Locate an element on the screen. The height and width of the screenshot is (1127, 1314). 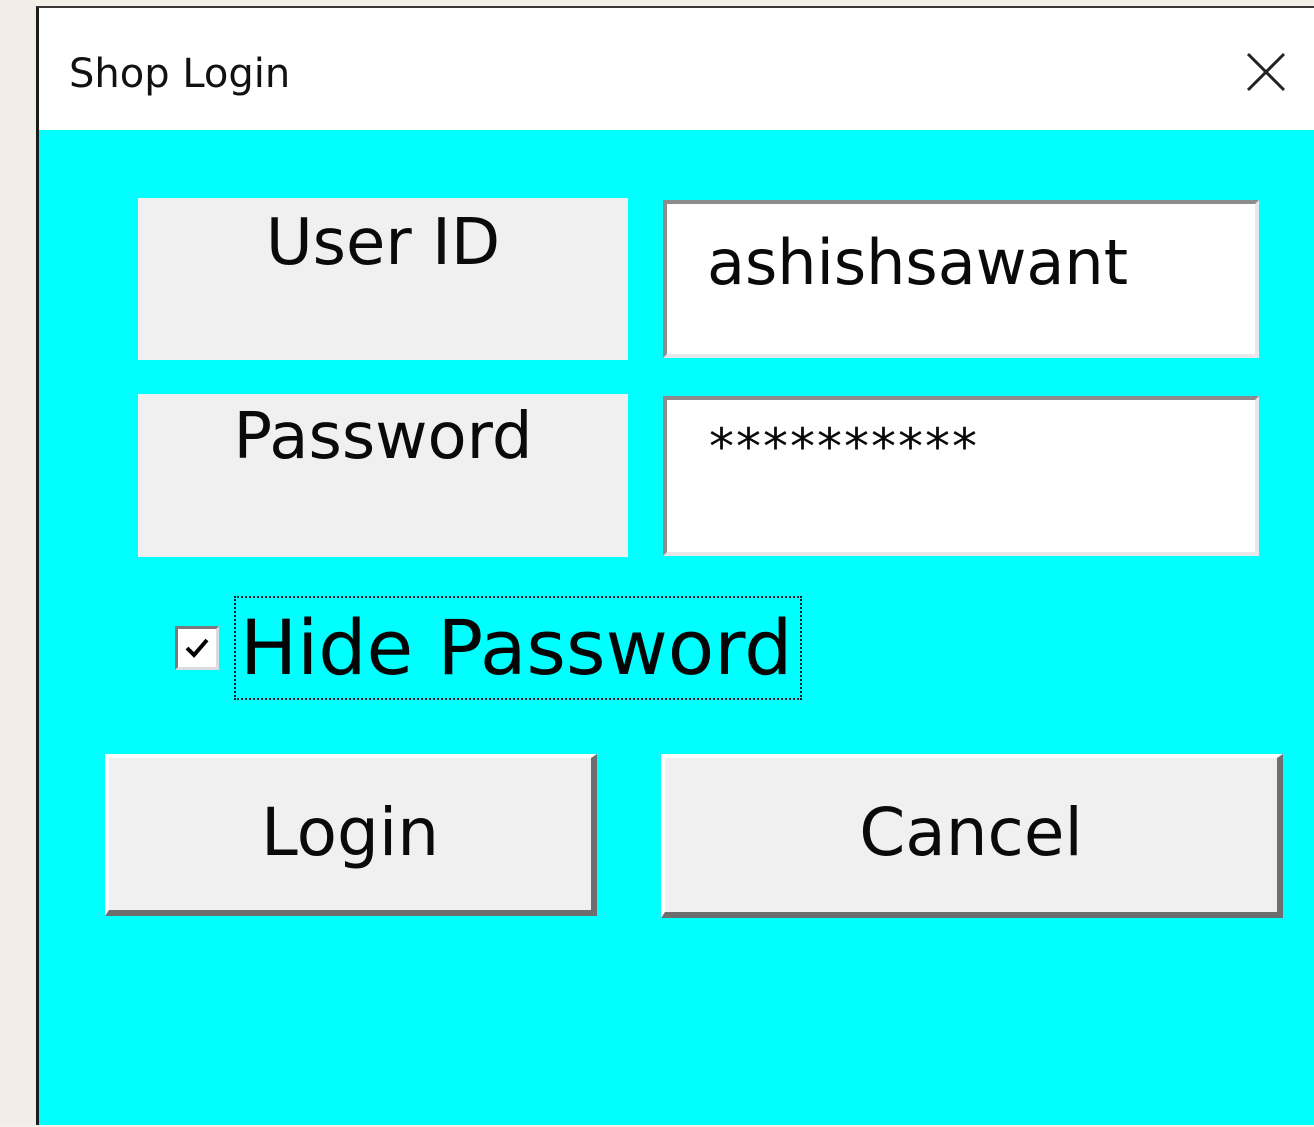
password-input: ********** is located at coordinates (961, 476).